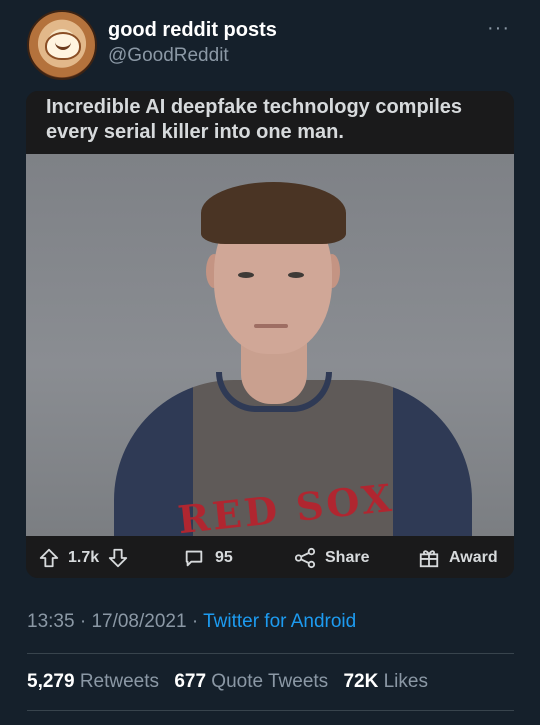  What do you see at coordinates (405, 681) in the screenshot?
I see `likes-label: Likes` at bounding box center [405, 681].